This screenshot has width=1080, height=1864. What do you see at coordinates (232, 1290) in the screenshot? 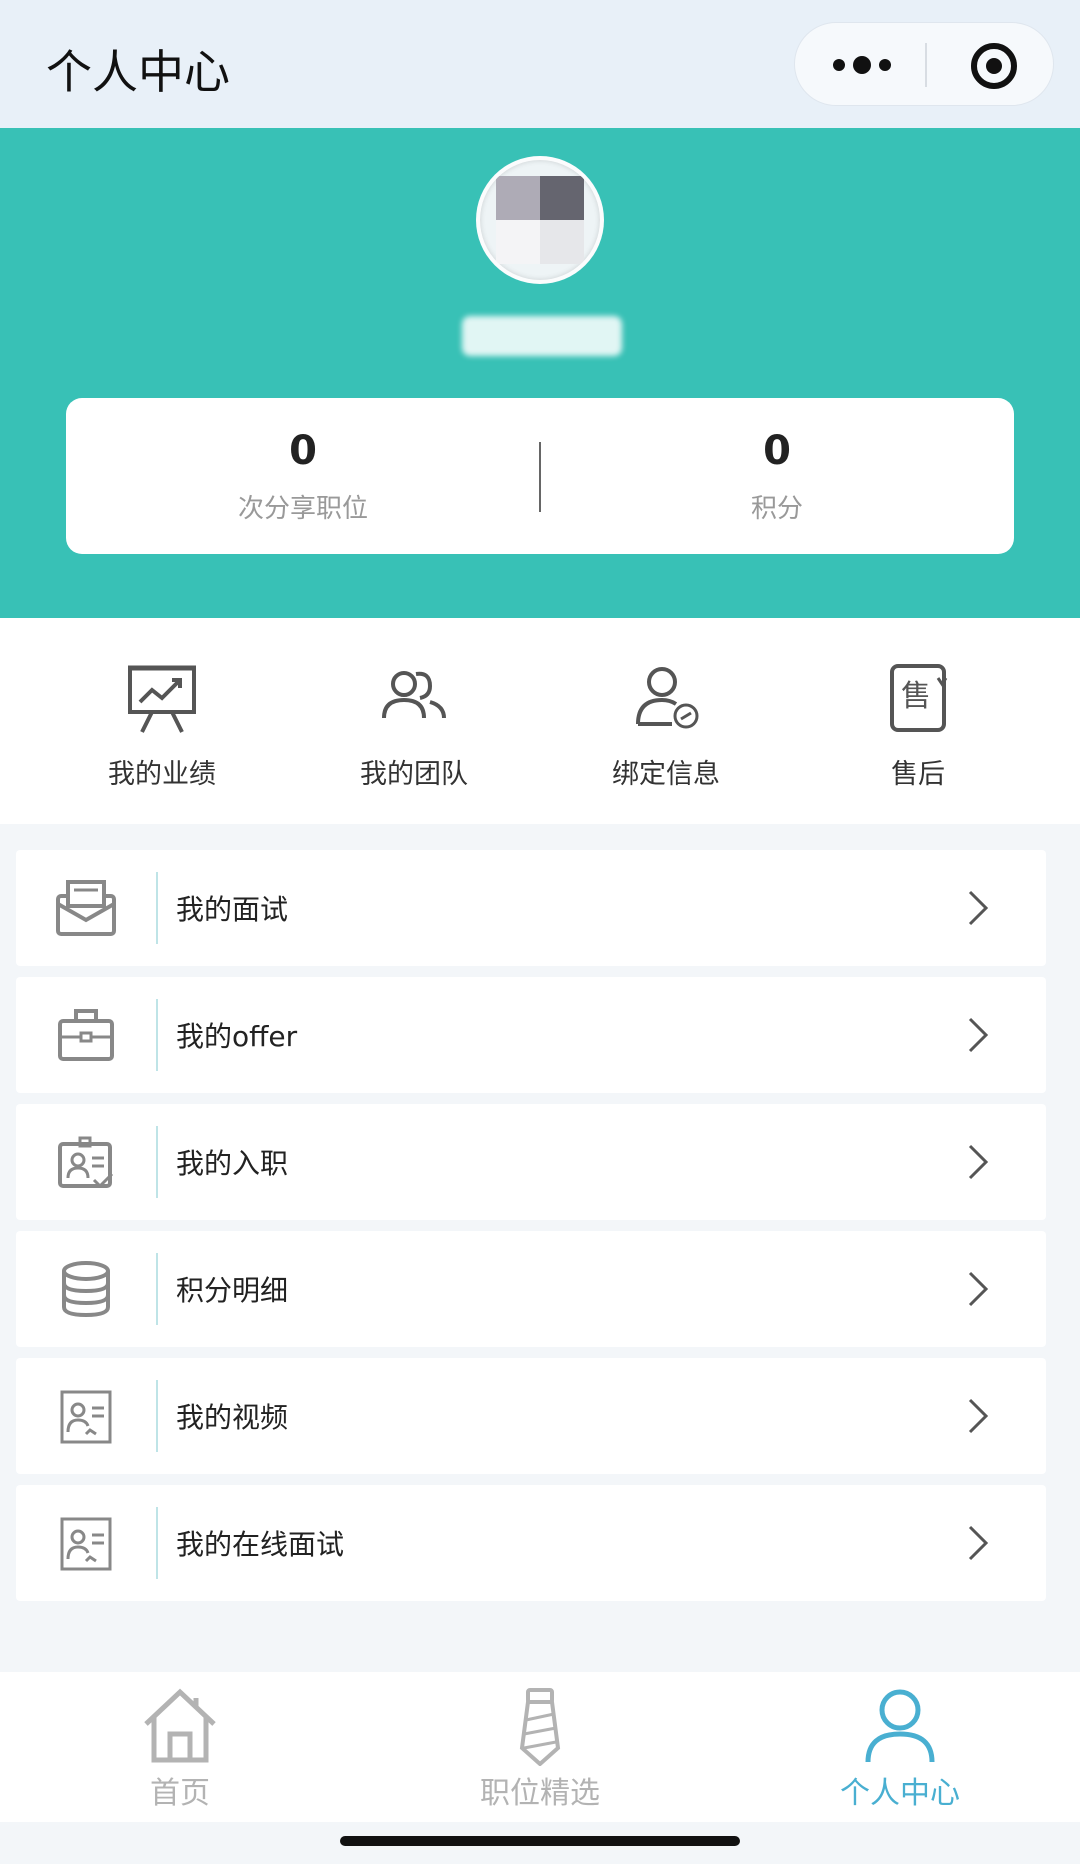
I see `menu-label: 积分明细` at bounding box center [232, 1290].